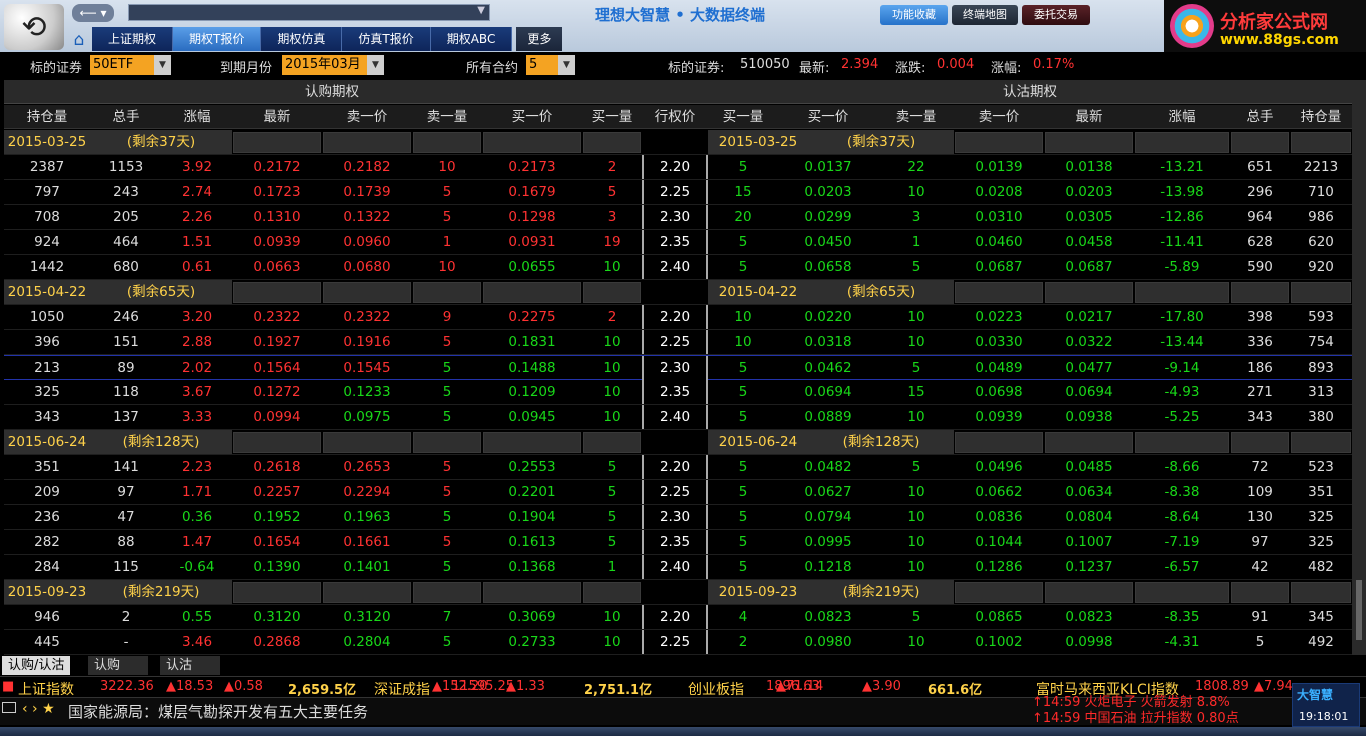  Describe the element at coordinates (47, 467) in the screenshot. I see `call-cell: 351` at that location.